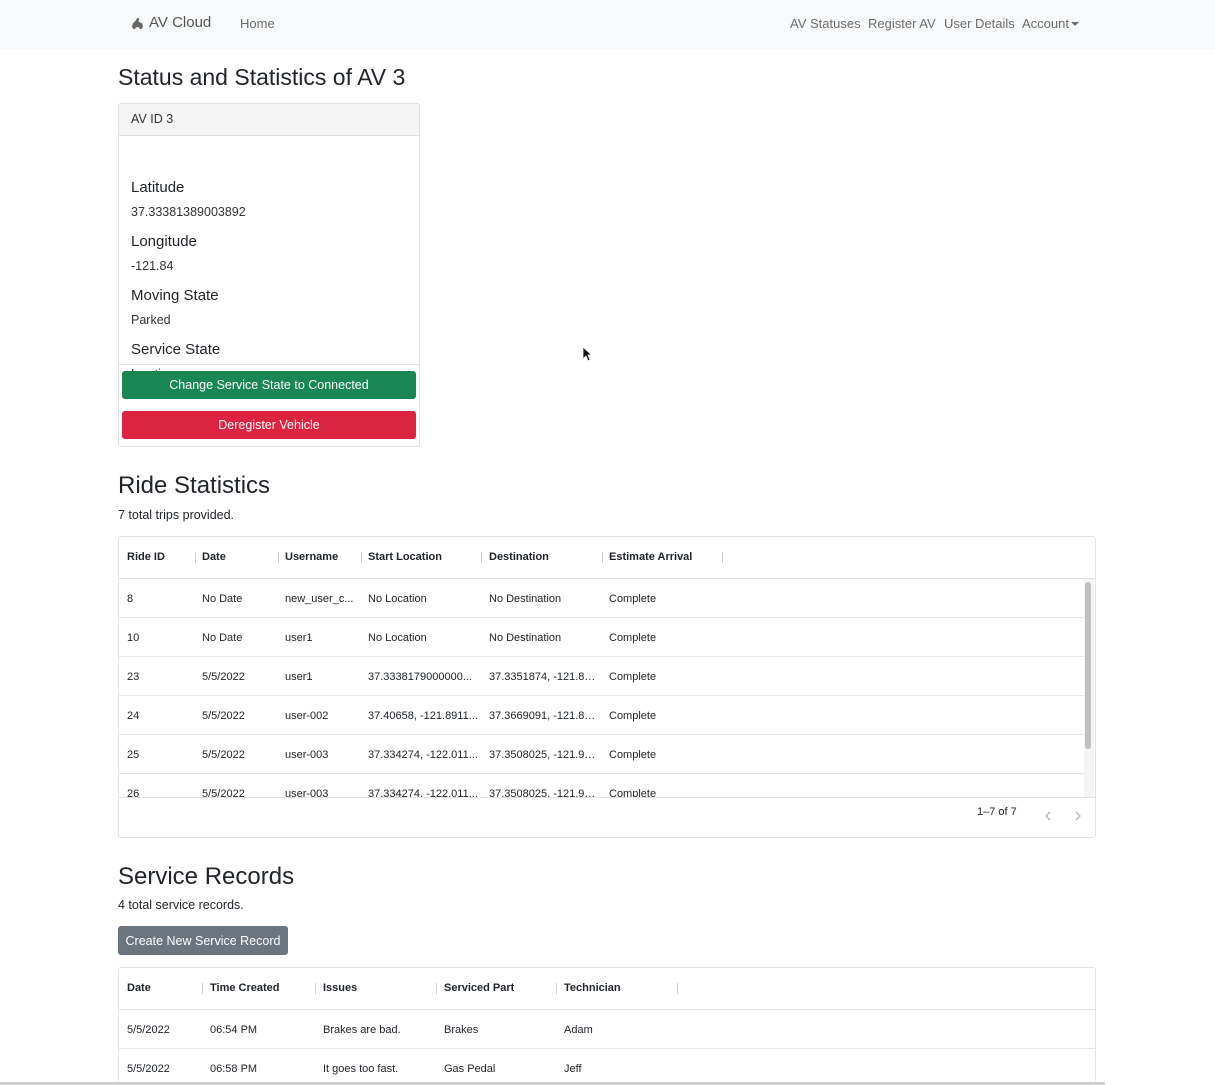 This screenshot has height=1085, width=1215. Describe the element at coordinates (133, 792) in the screenshot. I see `cell-ride-id: 26` at that location.